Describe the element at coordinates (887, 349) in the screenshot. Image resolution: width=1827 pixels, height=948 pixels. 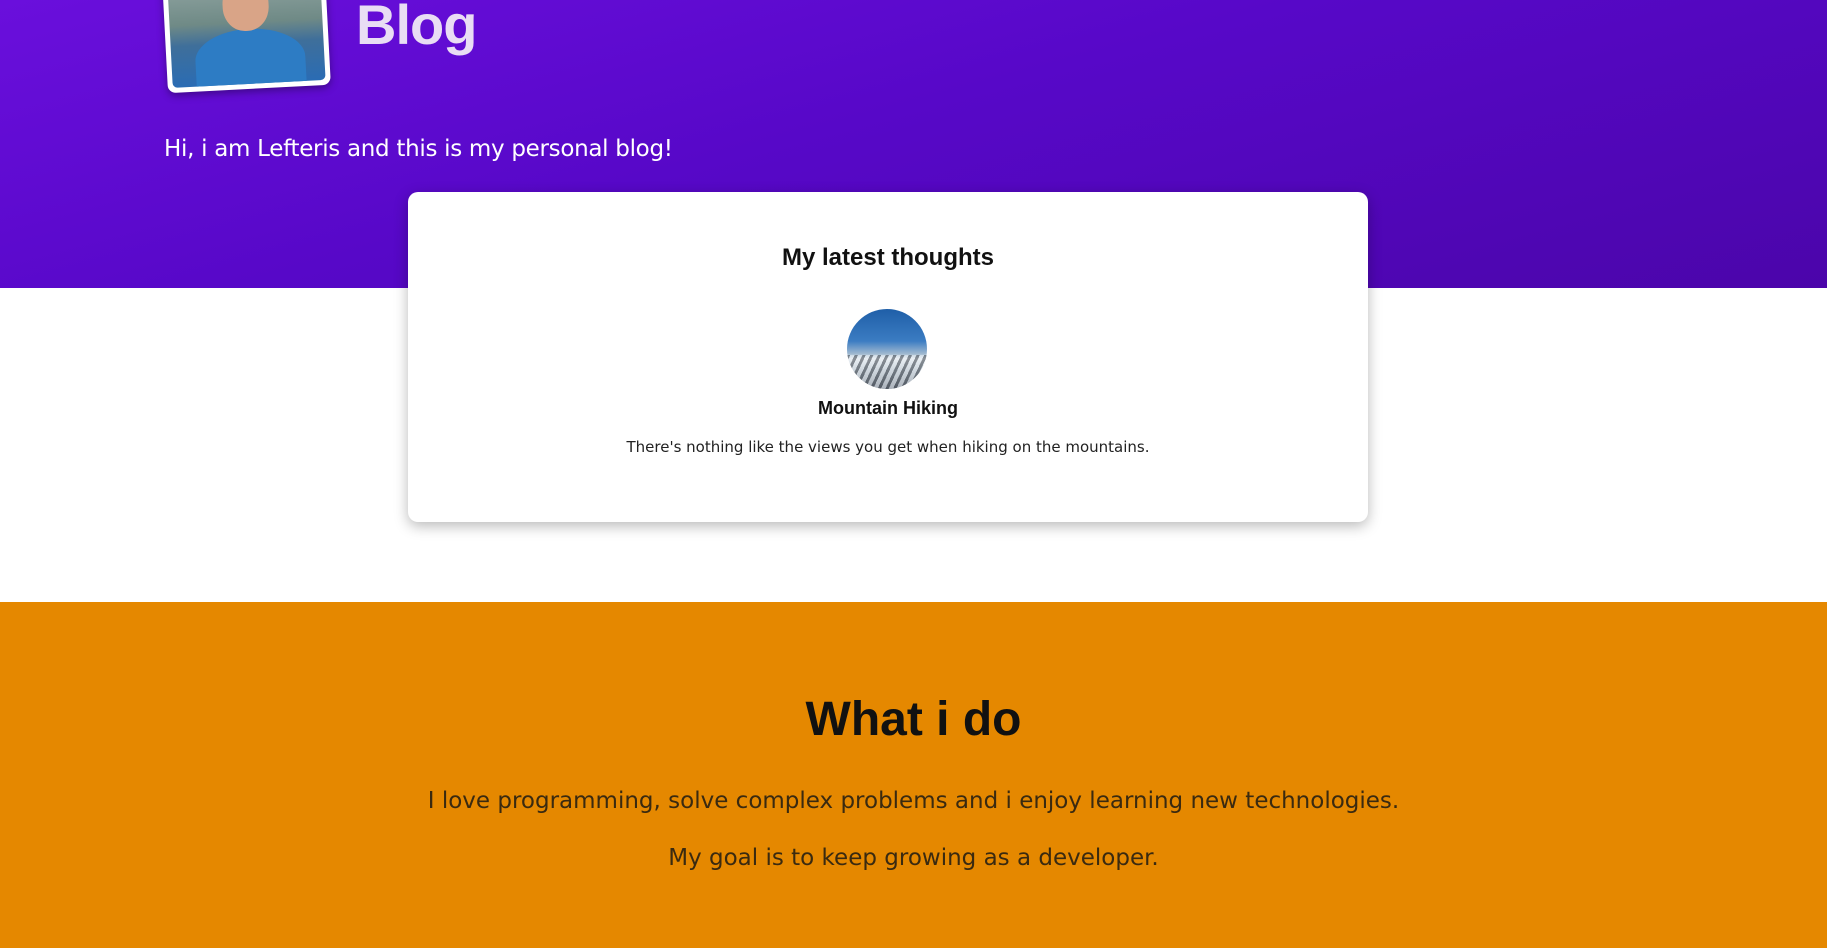
I see `post-thumbnail` at that location.